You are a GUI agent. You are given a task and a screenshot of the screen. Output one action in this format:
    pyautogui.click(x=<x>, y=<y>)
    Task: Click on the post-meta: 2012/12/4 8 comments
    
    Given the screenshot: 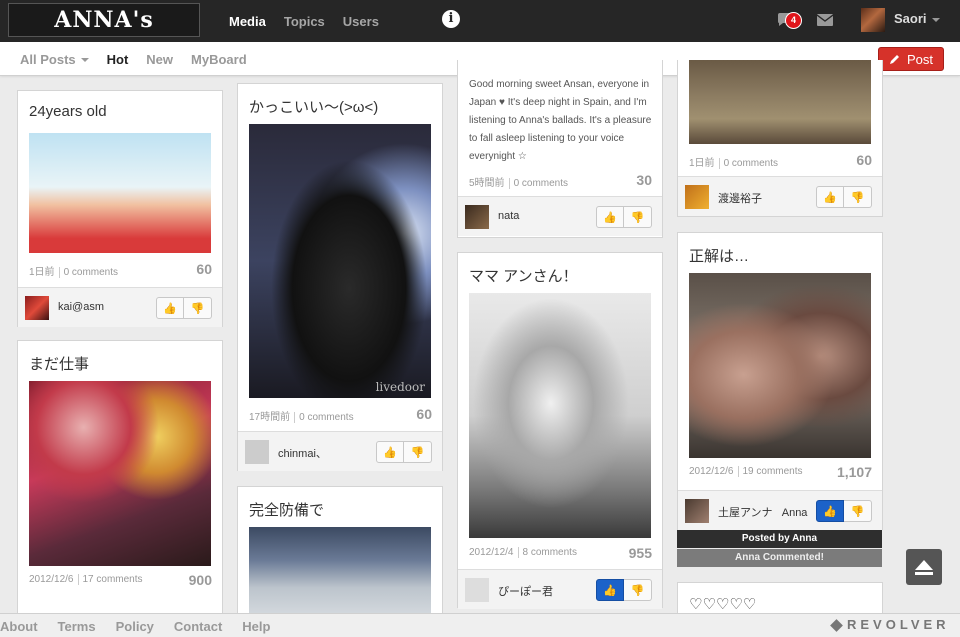 What is the action you would take?
    pyautogui.click(x=523, y=552)
    